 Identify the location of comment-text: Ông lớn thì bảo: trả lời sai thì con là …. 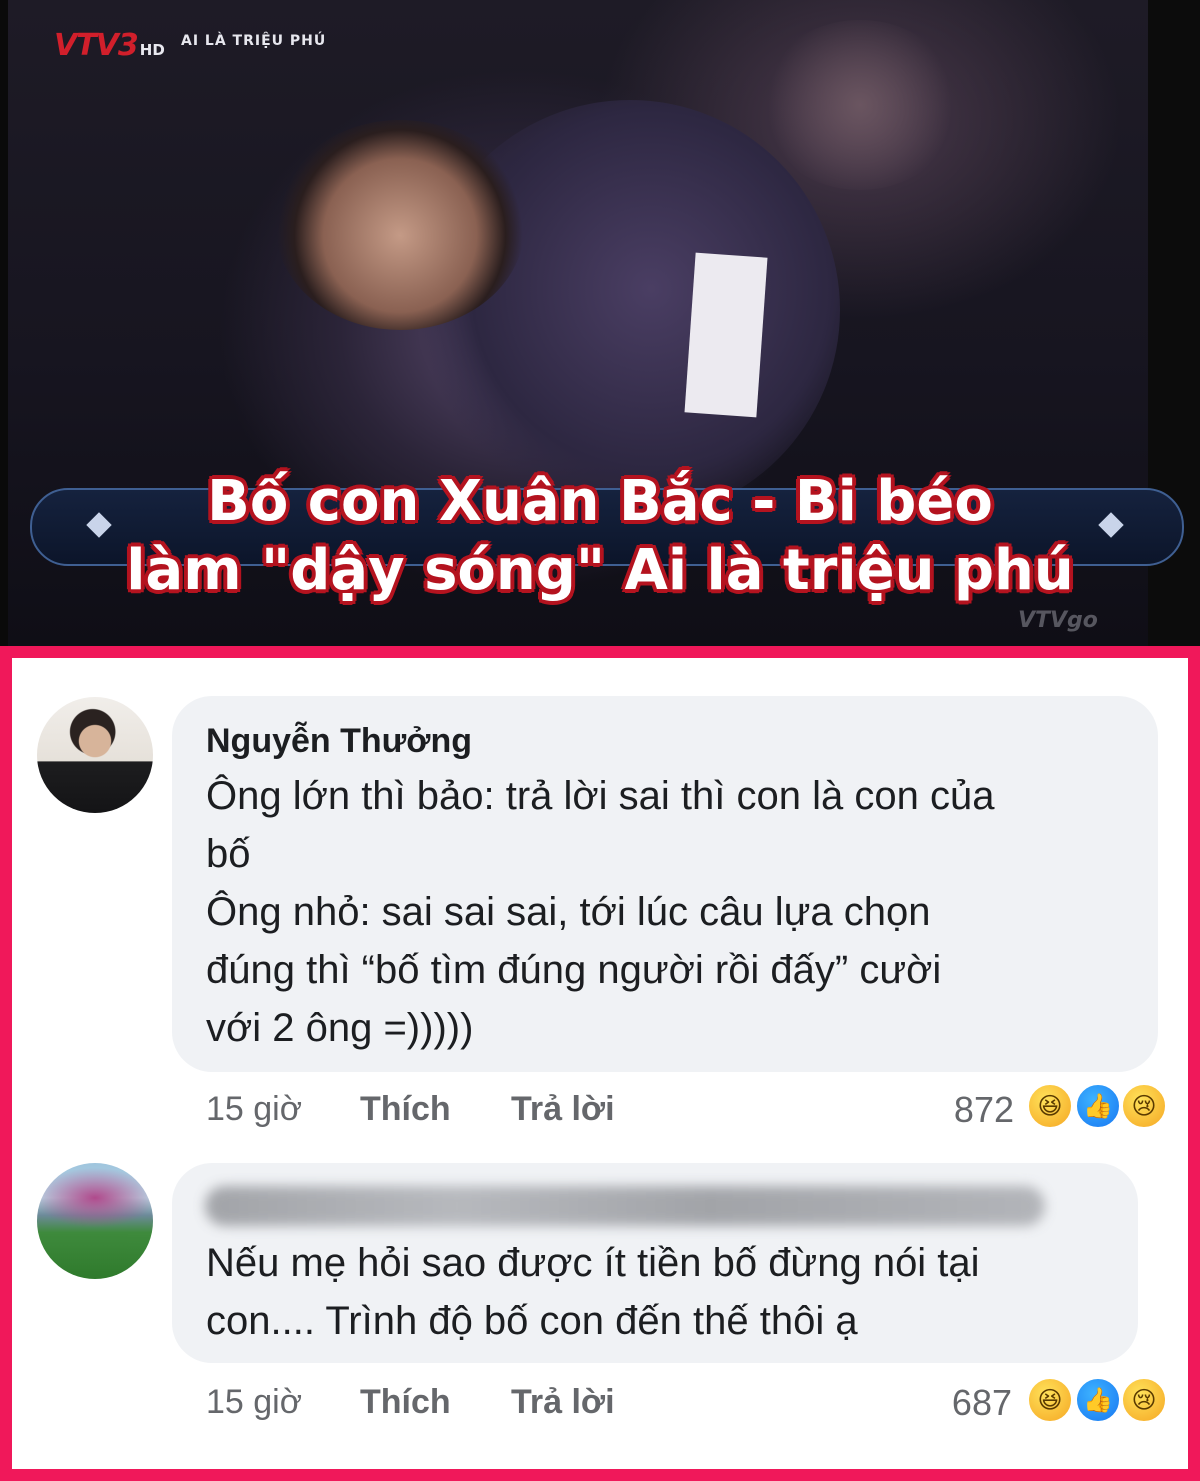
(600, 912).